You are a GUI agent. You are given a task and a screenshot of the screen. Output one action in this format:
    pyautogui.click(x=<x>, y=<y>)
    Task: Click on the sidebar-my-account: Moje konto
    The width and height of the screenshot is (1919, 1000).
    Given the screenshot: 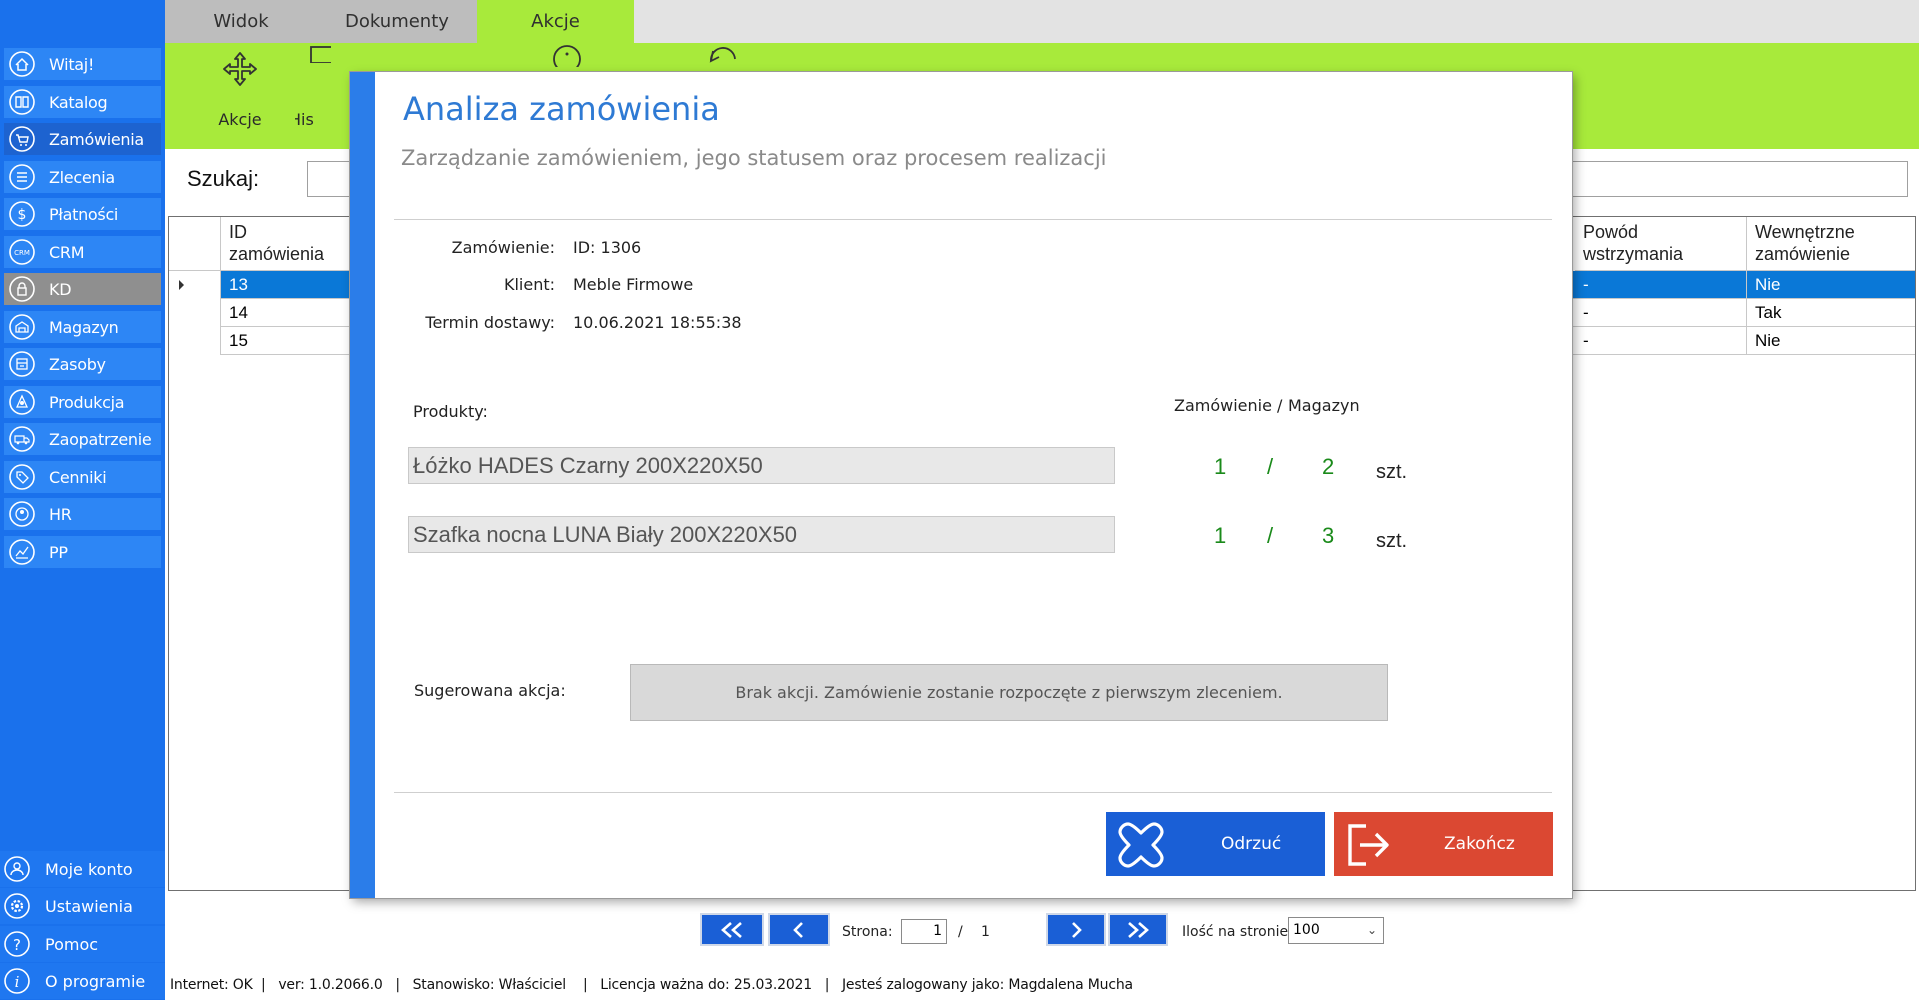 What is the action you would take?
    pyautogui.click(x=82, y=869)
    